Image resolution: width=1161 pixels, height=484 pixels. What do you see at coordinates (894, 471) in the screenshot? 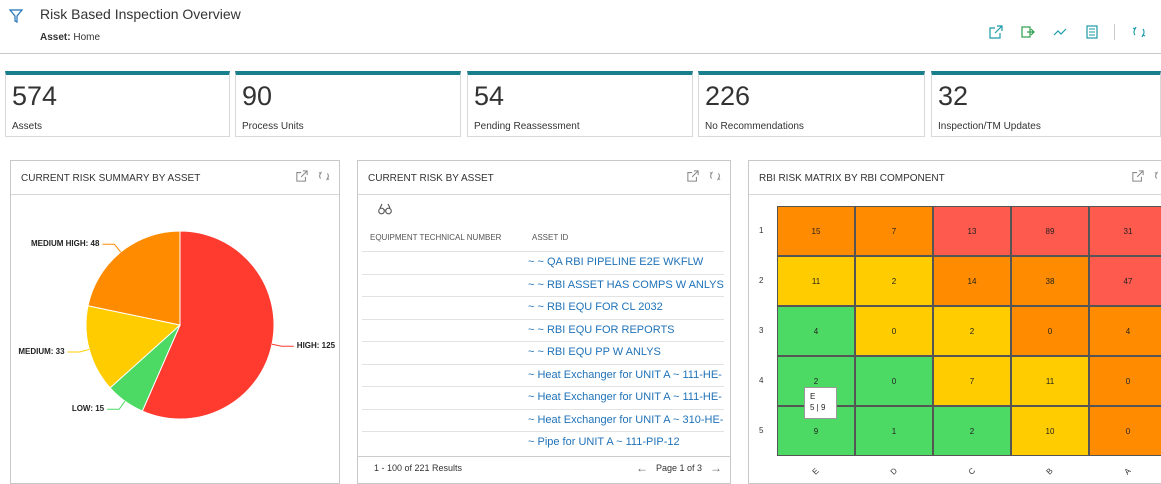
I see `matrix-column-label: D` at bounding box center [894, 471].